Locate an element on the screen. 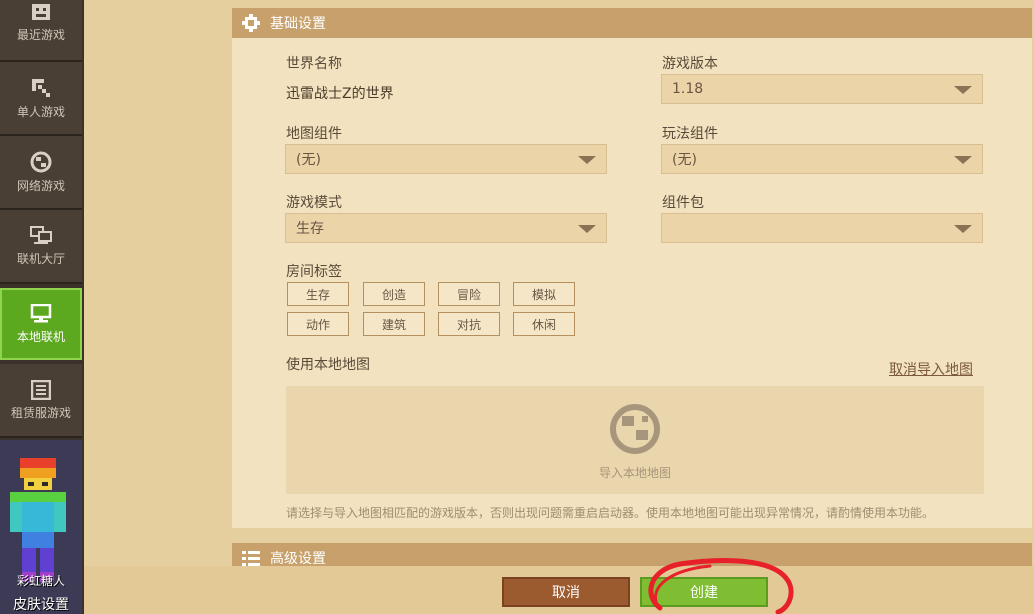 The width and height of the screenshot is (1034, 614). pickaxe-icon is located at coordinates (41, 87).